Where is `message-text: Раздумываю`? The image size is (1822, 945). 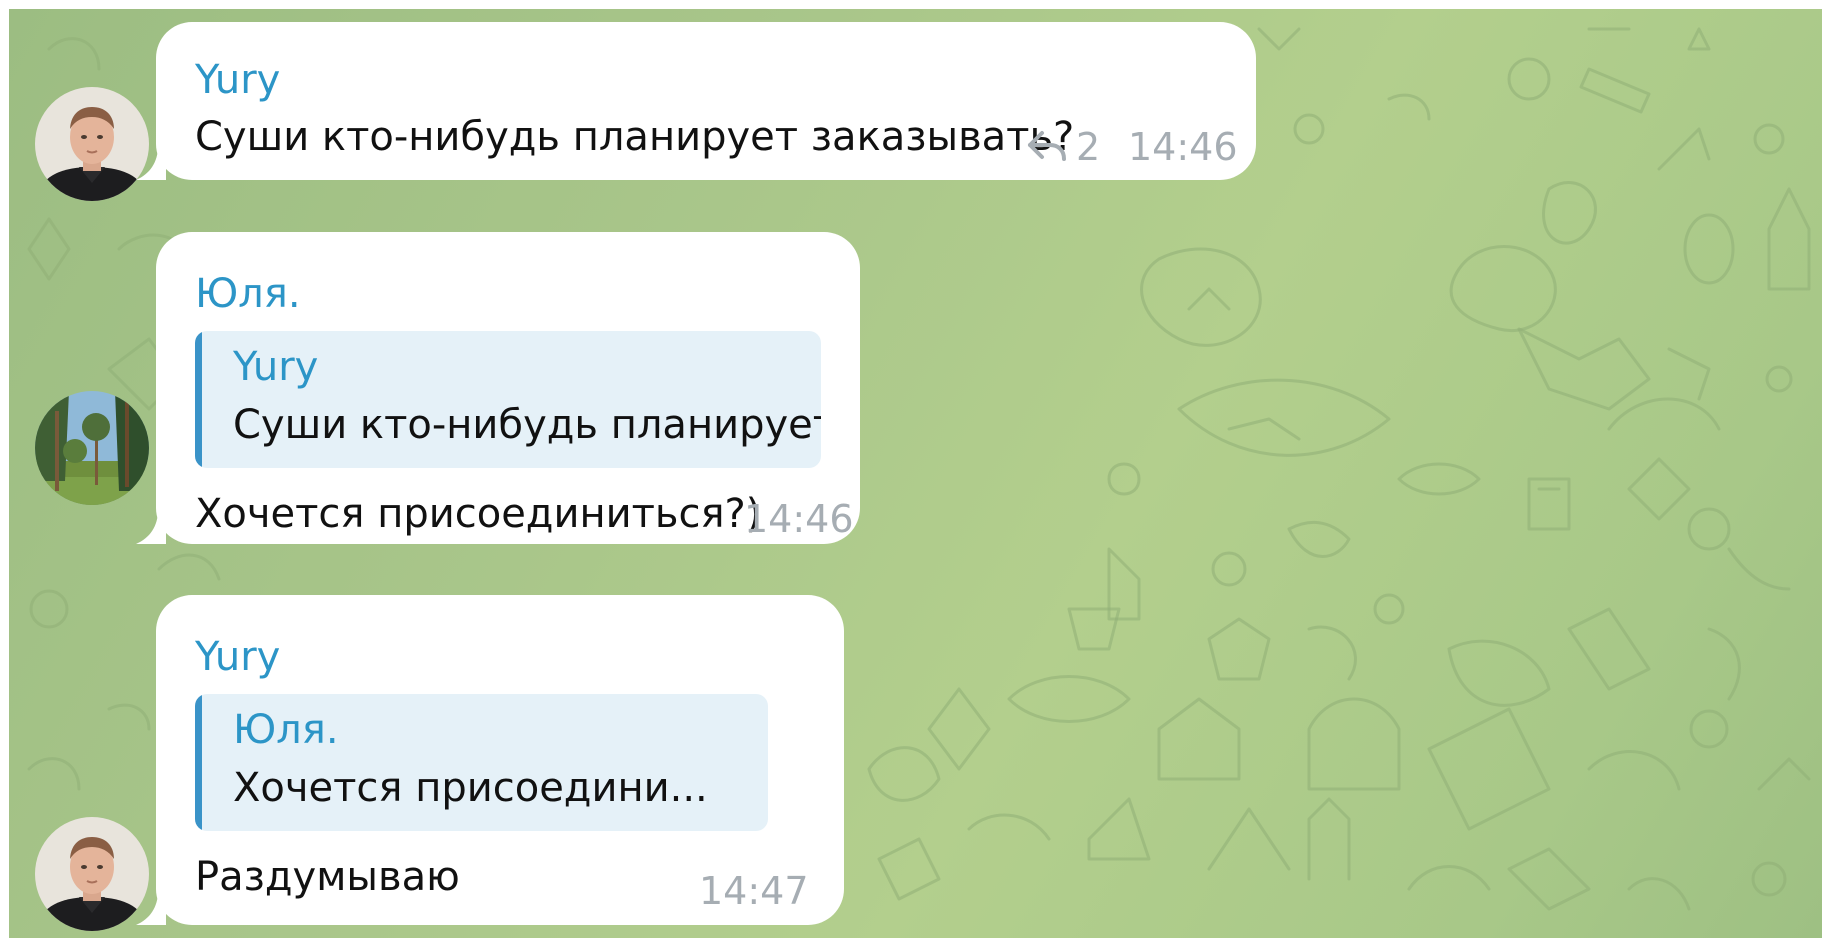
message-text: Раздумываю is located at coordinates (327, 877).